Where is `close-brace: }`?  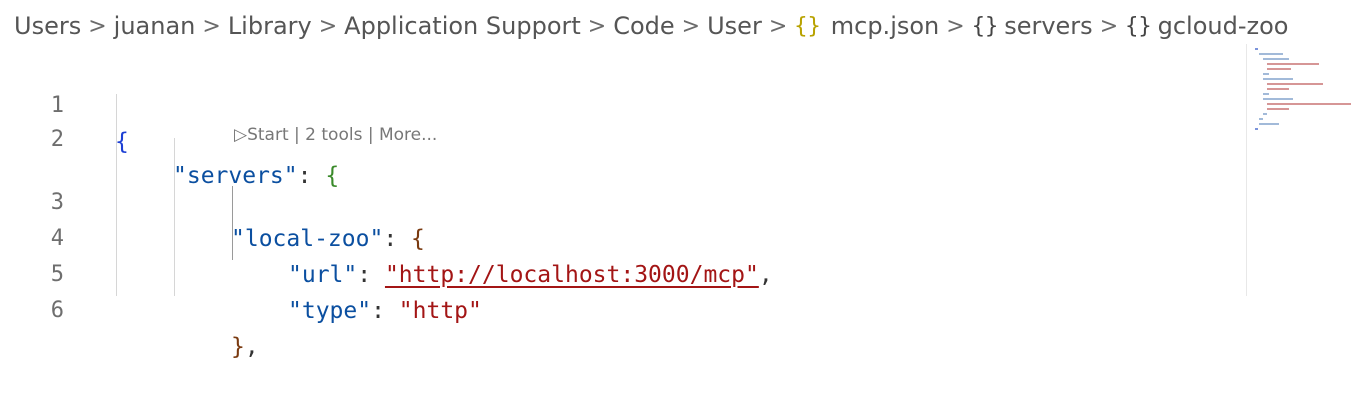 close-brace: } is located at coordinates (238, 347).